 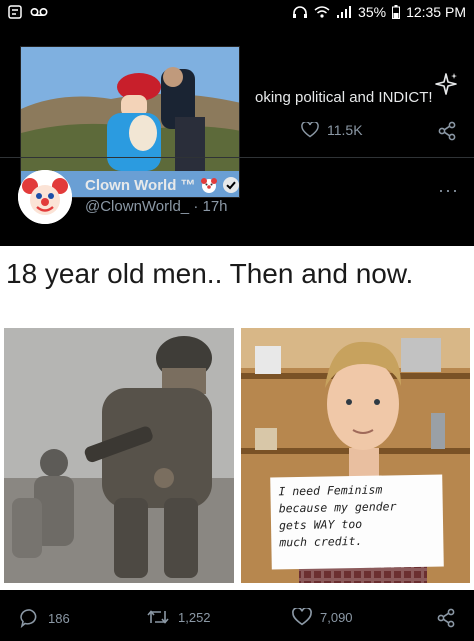 I want to click on like-count: 7,090, so click(x=336, y=617).